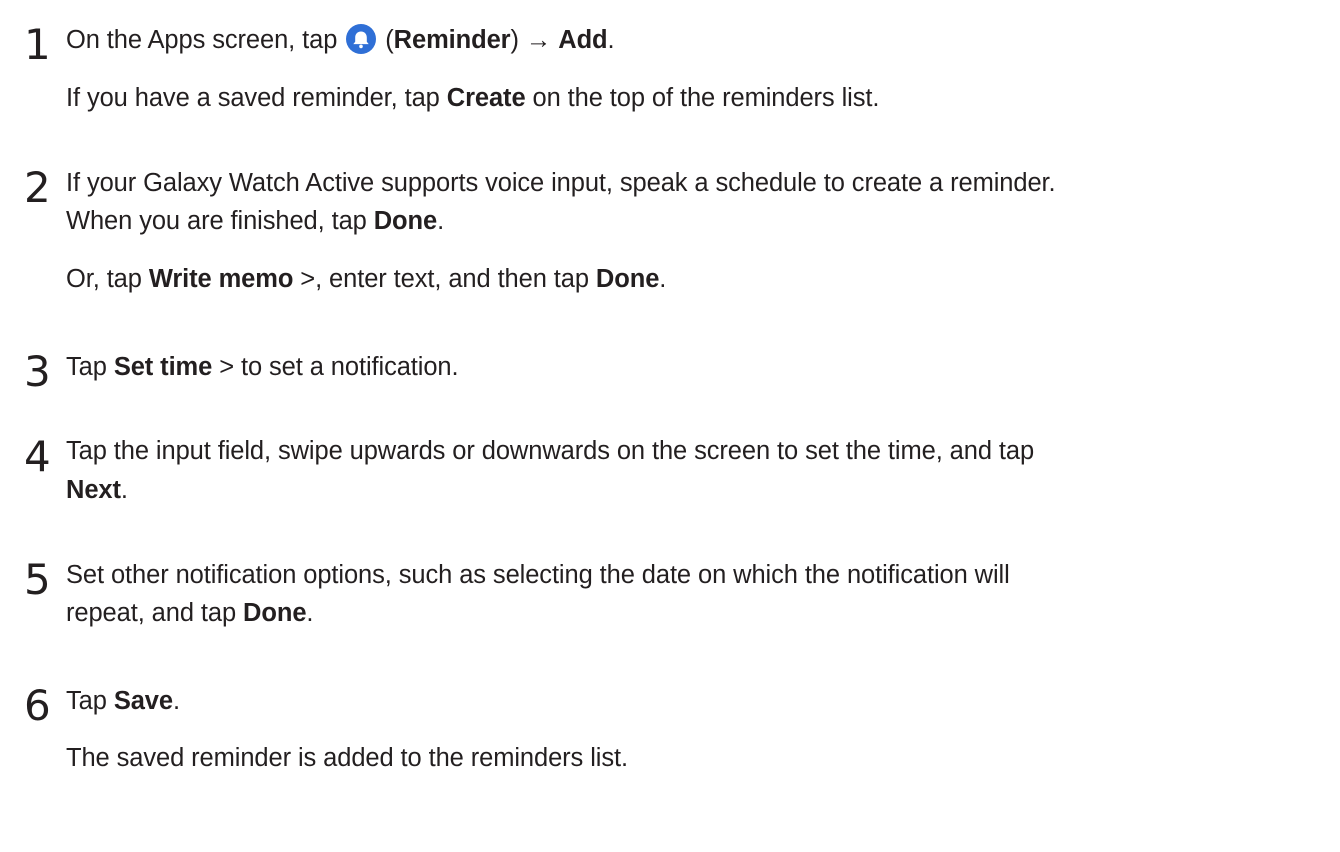 The image size is (1340, 852). I want to click on step-number: 3, so click(37, 371).